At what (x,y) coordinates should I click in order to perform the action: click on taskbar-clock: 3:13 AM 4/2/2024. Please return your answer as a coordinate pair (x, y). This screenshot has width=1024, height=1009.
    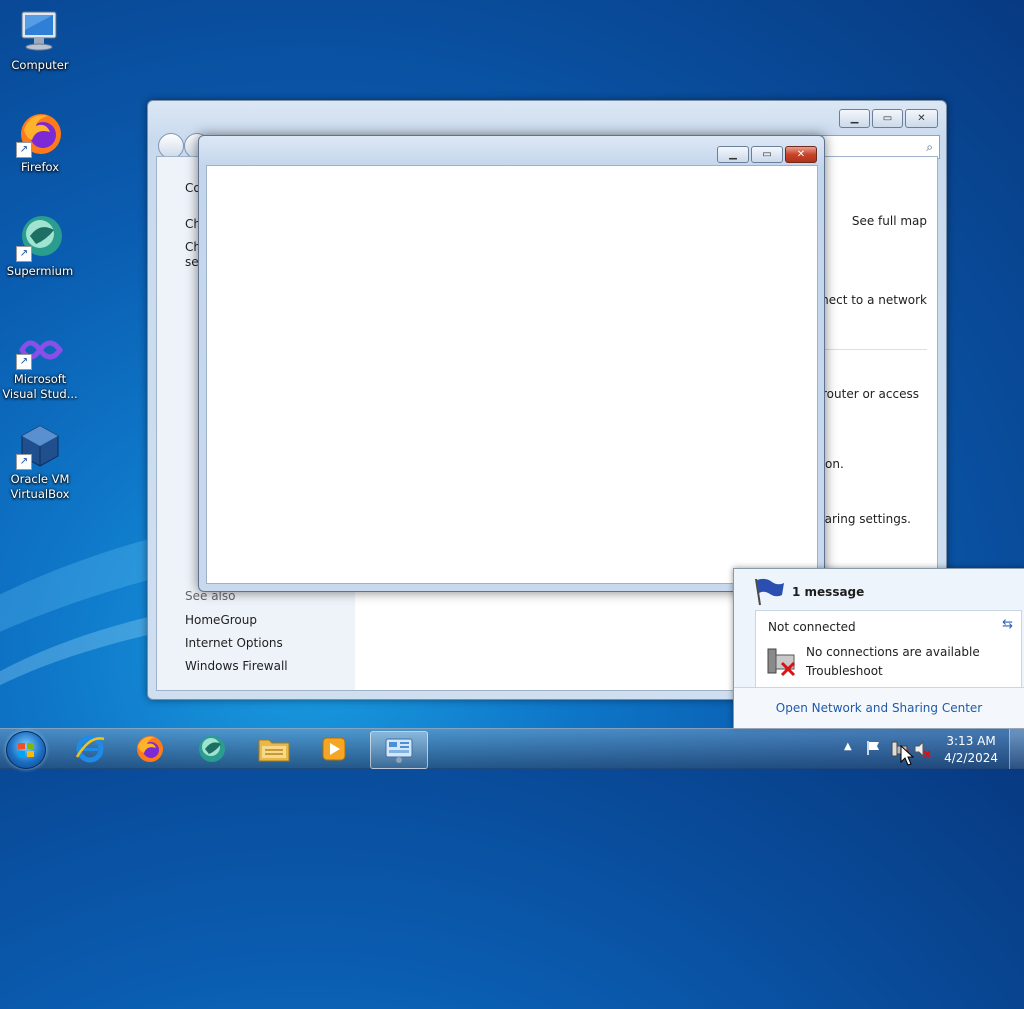
    Looking at the image, I should click on (971, 750).